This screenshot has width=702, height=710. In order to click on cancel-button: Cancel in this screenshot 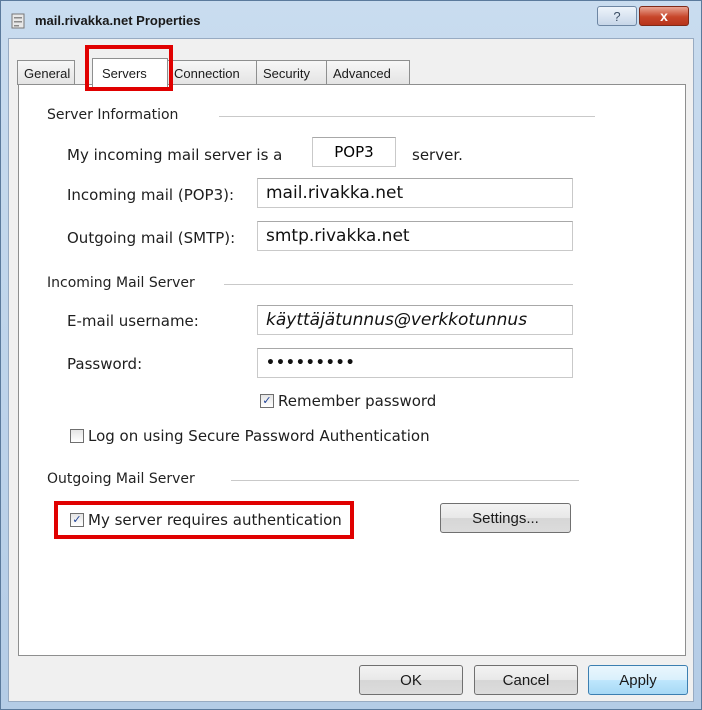, I will do `click(526, 680)`.